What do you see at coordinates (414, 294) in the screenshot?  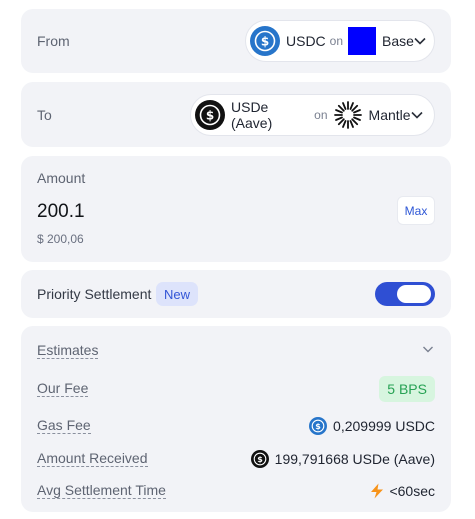 I see `toggle-knob` at bounding box center [414, 294].